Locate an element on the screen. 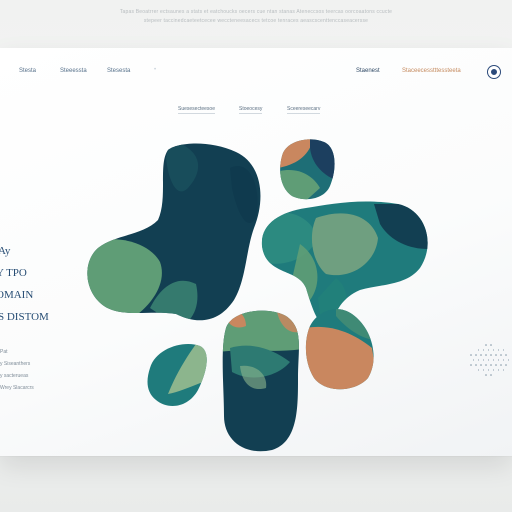 The width and height of the screenshot is (512, 512). sidebar-text-line: y sacterueas is located at coordinates (14, 376).